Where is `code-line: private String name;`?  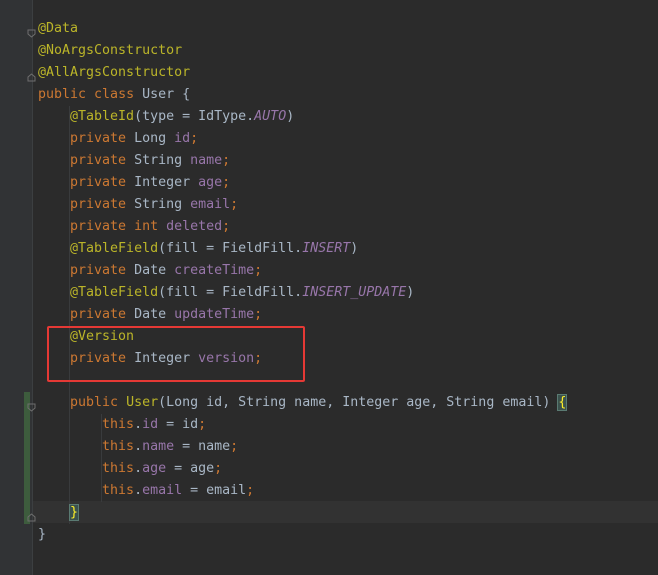
code-line: private String name; is located at coordinates (134, 161).